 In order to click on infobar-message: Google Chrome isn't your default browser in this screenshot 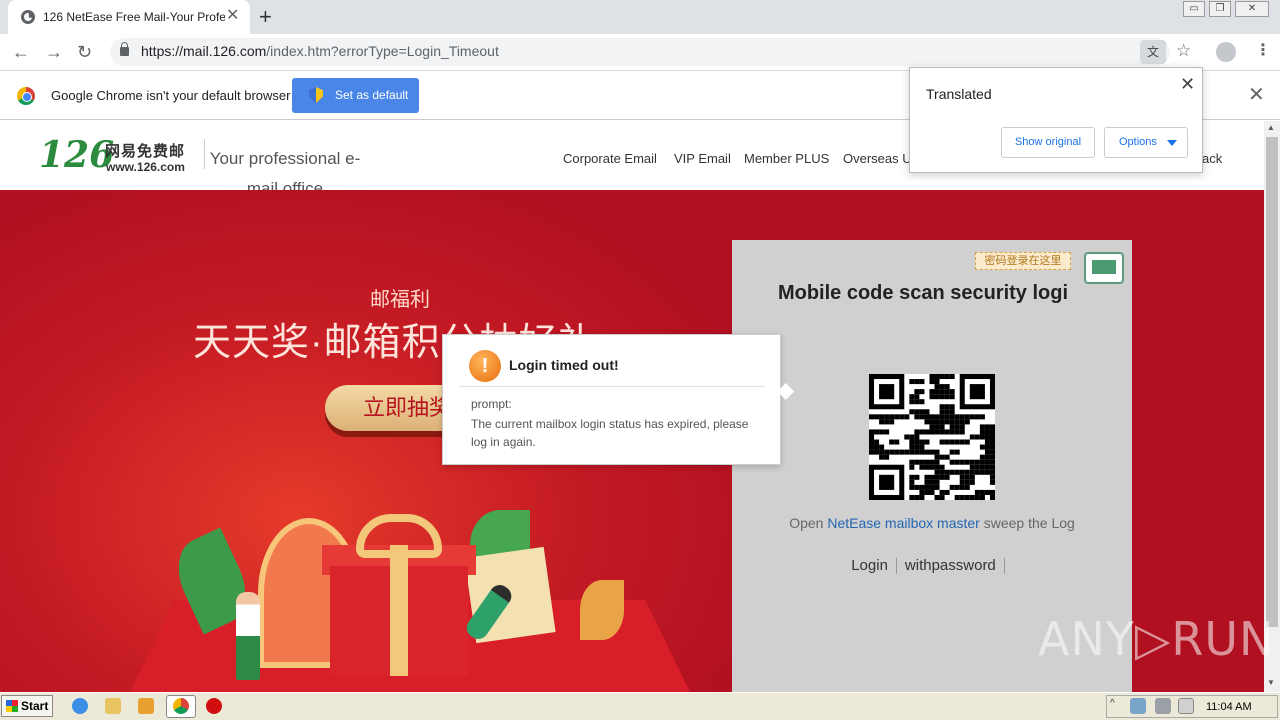, I will do `click(171, 95)`.